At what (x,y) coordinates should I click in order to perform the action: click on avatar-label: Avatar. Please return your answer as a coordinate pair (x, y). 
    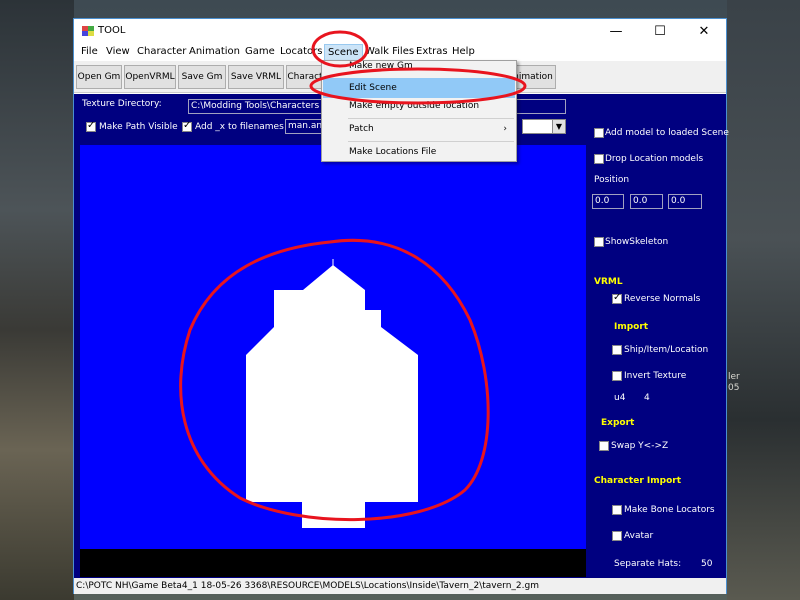
    Looking at the image, I should click on (639, 536).